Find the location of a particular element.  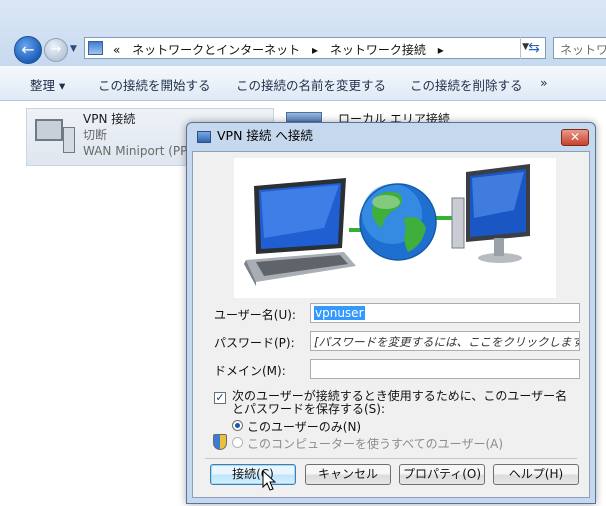

password-hint: [パスワードを変更するには、ここをクリックします] is located at coordinates (447, 342).